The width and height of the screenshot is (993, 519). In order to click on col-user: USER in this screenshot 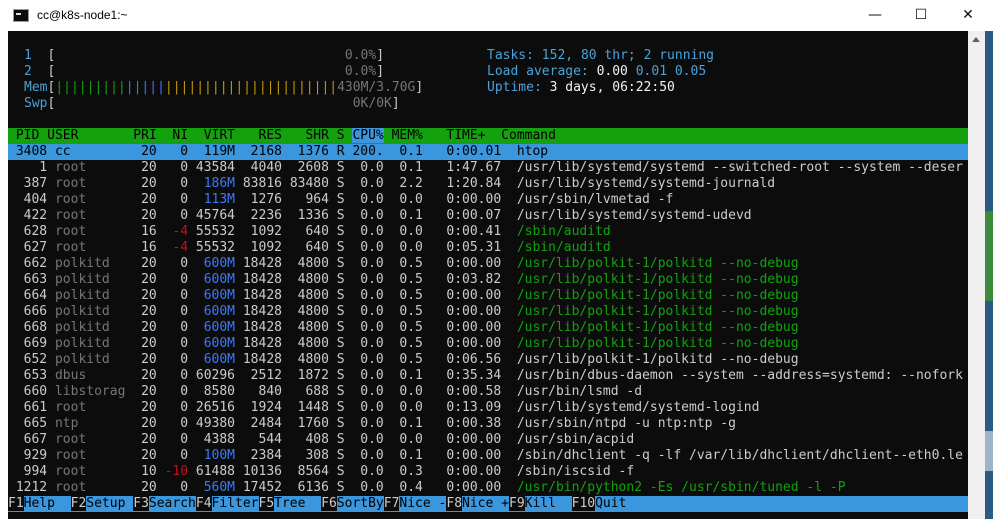, I will do `click(62, 135)`.